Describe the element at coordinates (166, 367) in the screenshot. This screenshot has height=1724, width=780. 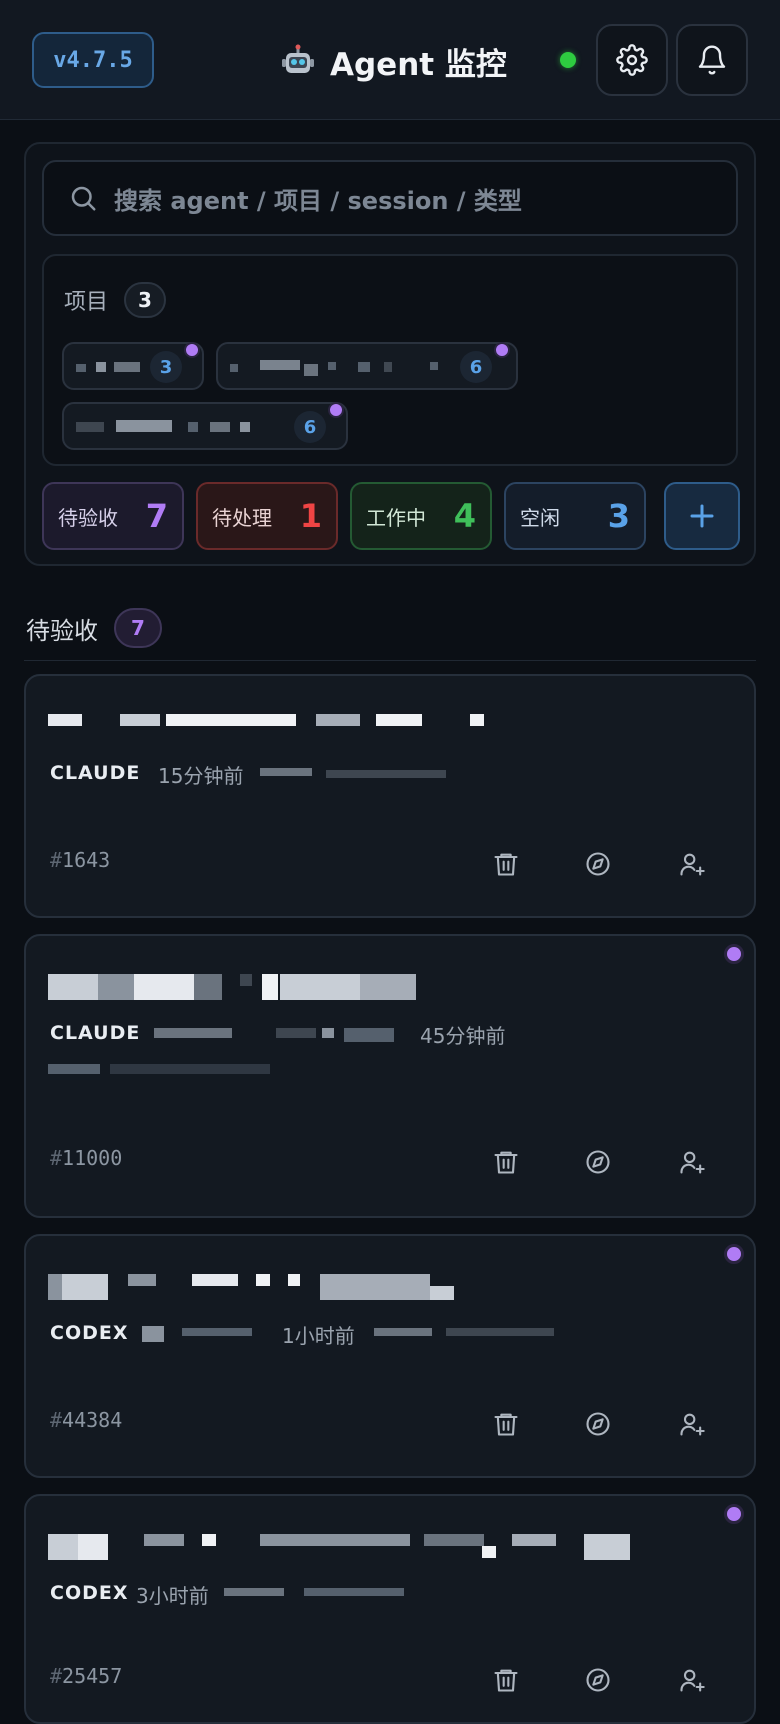
I see `project-chip-count: 3` at that location.